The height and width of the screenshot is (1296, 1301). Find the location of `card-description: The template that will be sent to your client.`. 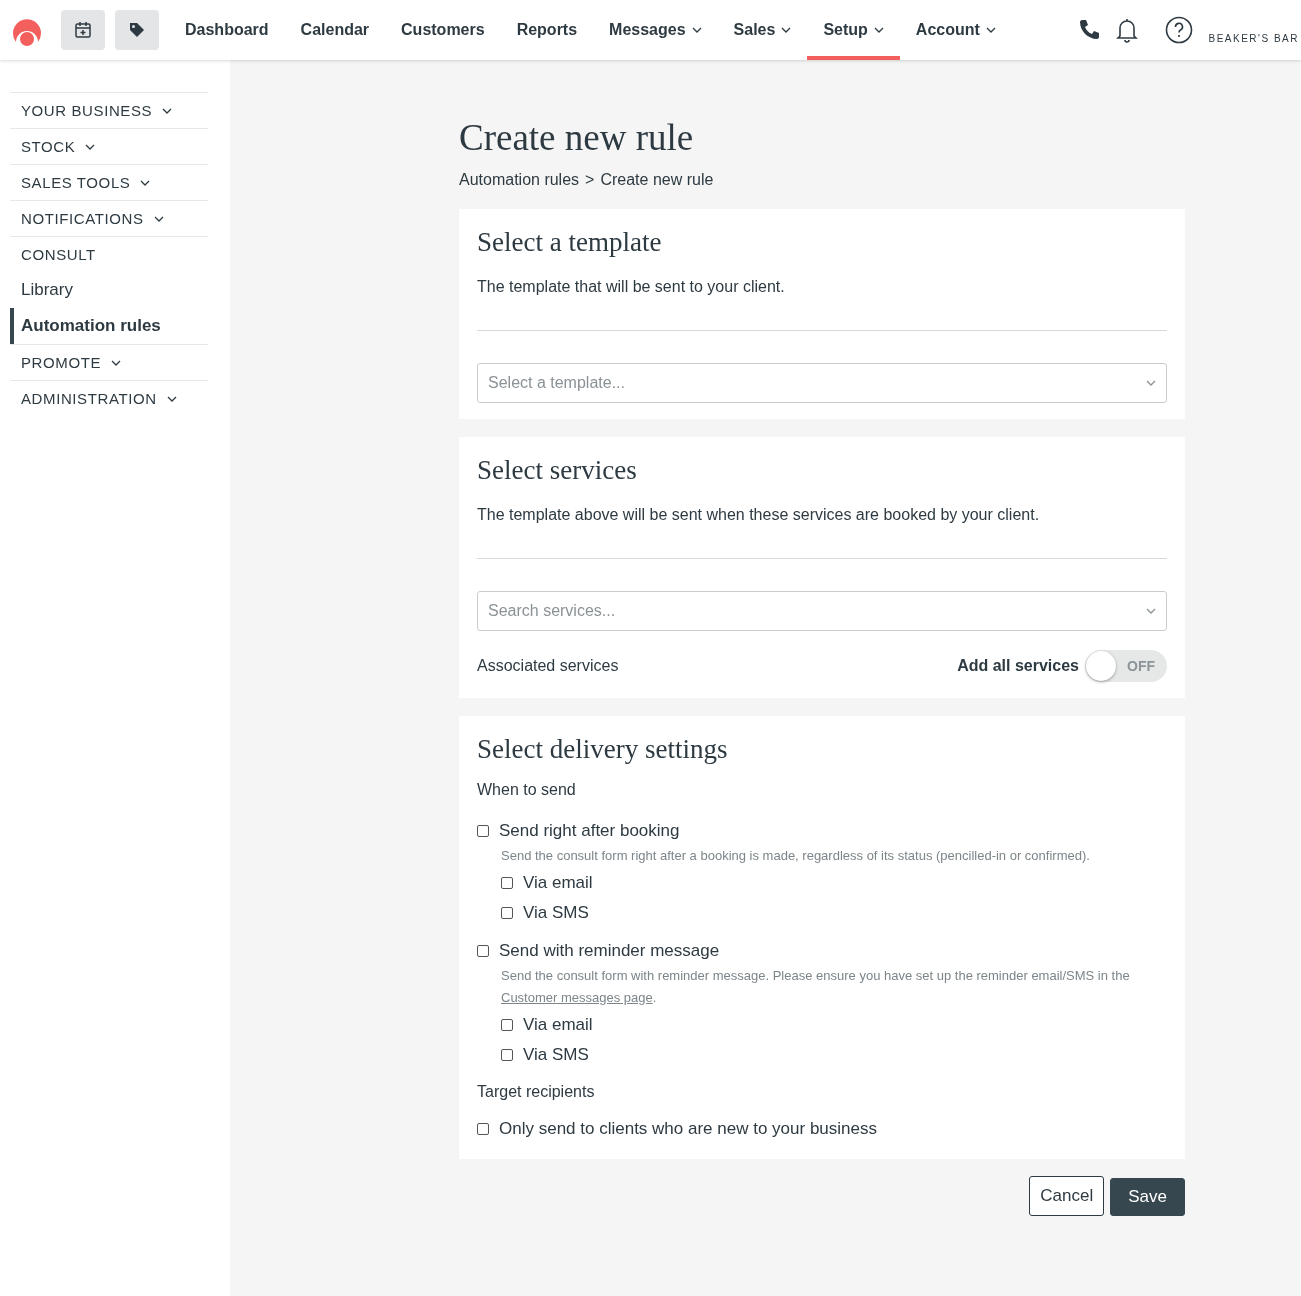

card-description: The template that will be sent to your client. is located at coordinates (631, 287).